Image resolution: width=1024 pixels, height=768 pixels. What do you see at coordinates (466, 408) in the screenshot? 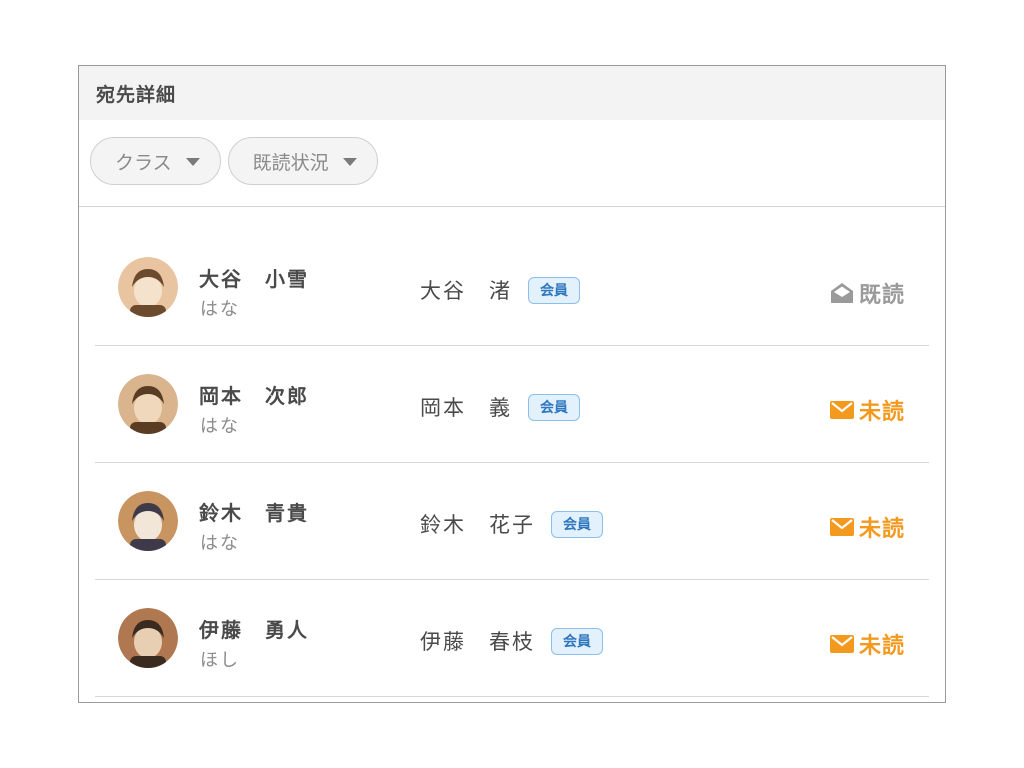
I see `guardian-name: 岡本 義` at bounding box center [466, 408].